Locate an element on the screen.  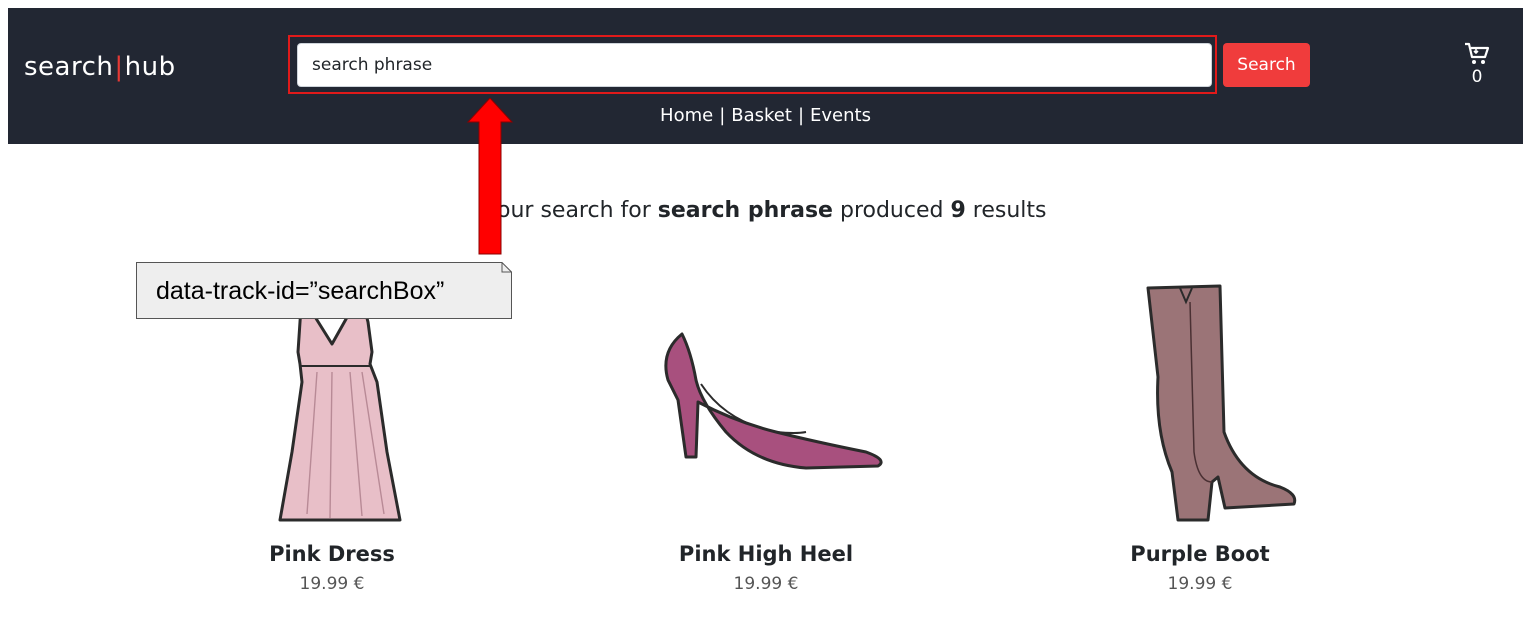
annotation-callout: data-track-id=”searchBox” is located at coordinates (324, 290).